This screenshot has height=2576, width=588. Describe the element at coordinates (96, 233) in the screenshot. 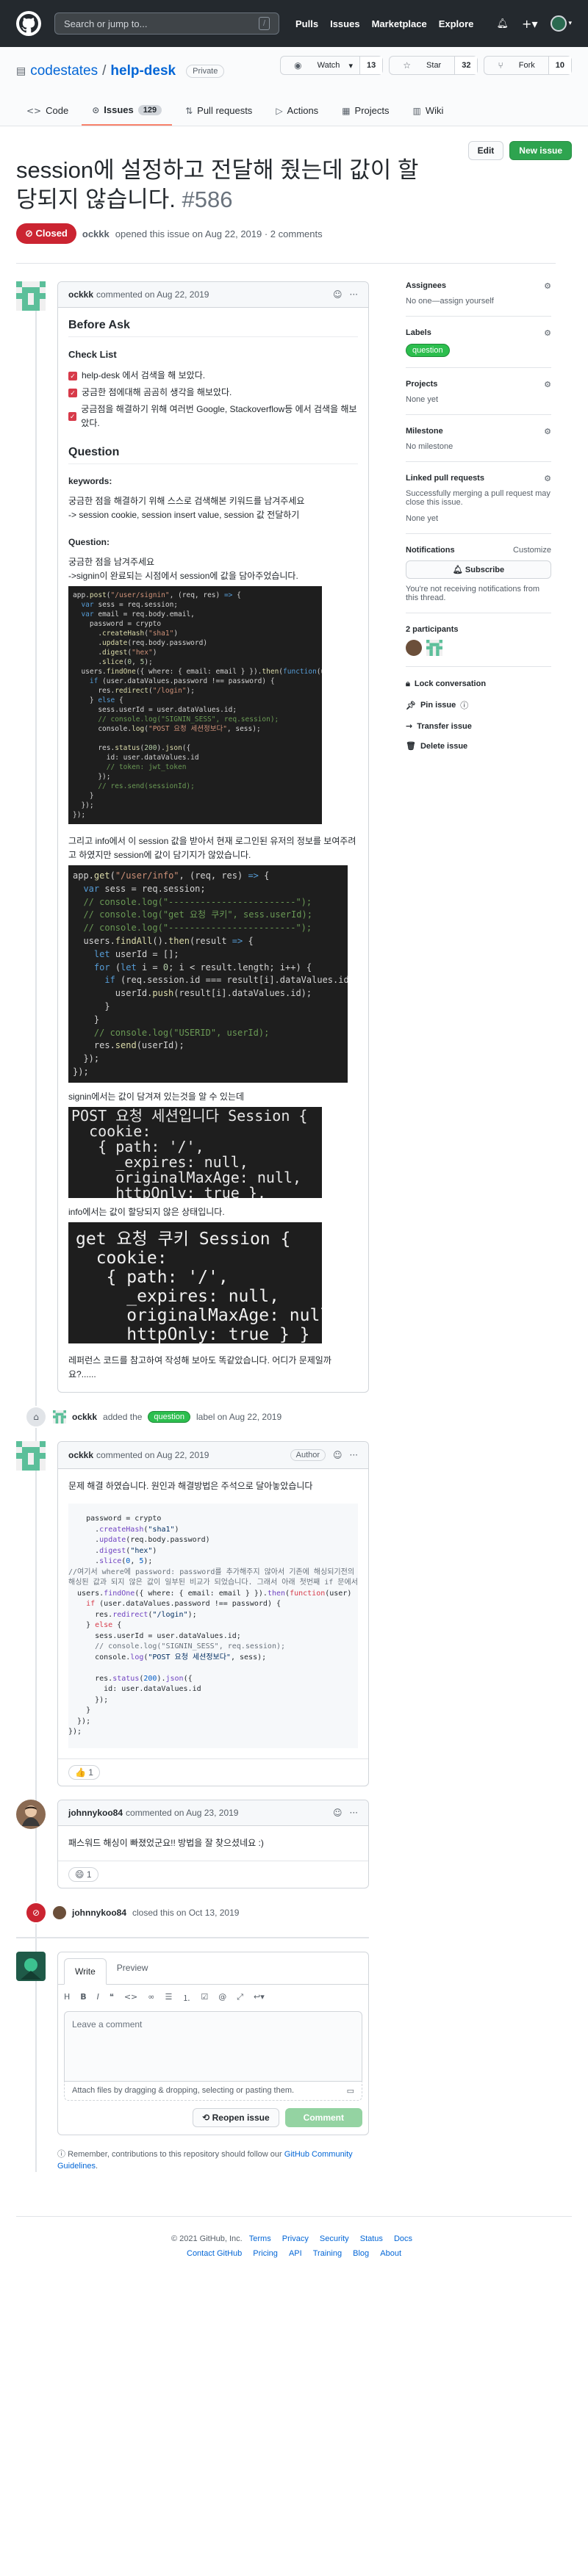

I see `issue-author-link: ockkk` at that location.